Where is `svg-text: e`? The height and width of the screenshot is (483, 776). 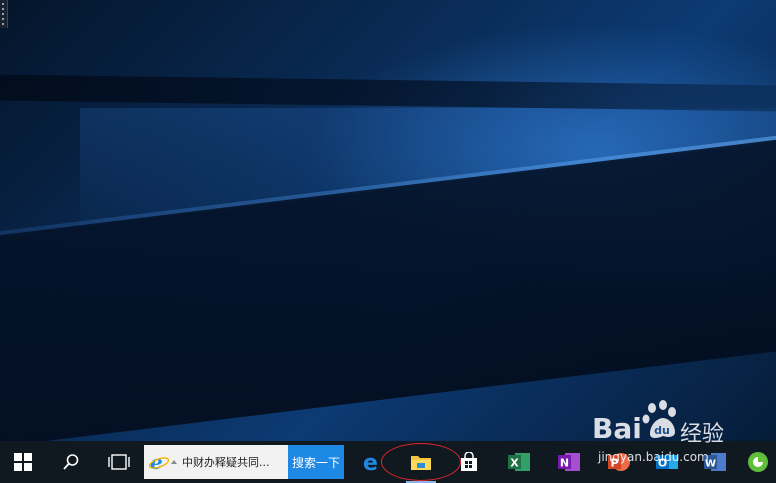
svg-text: e is located at coordinates (370, 462).